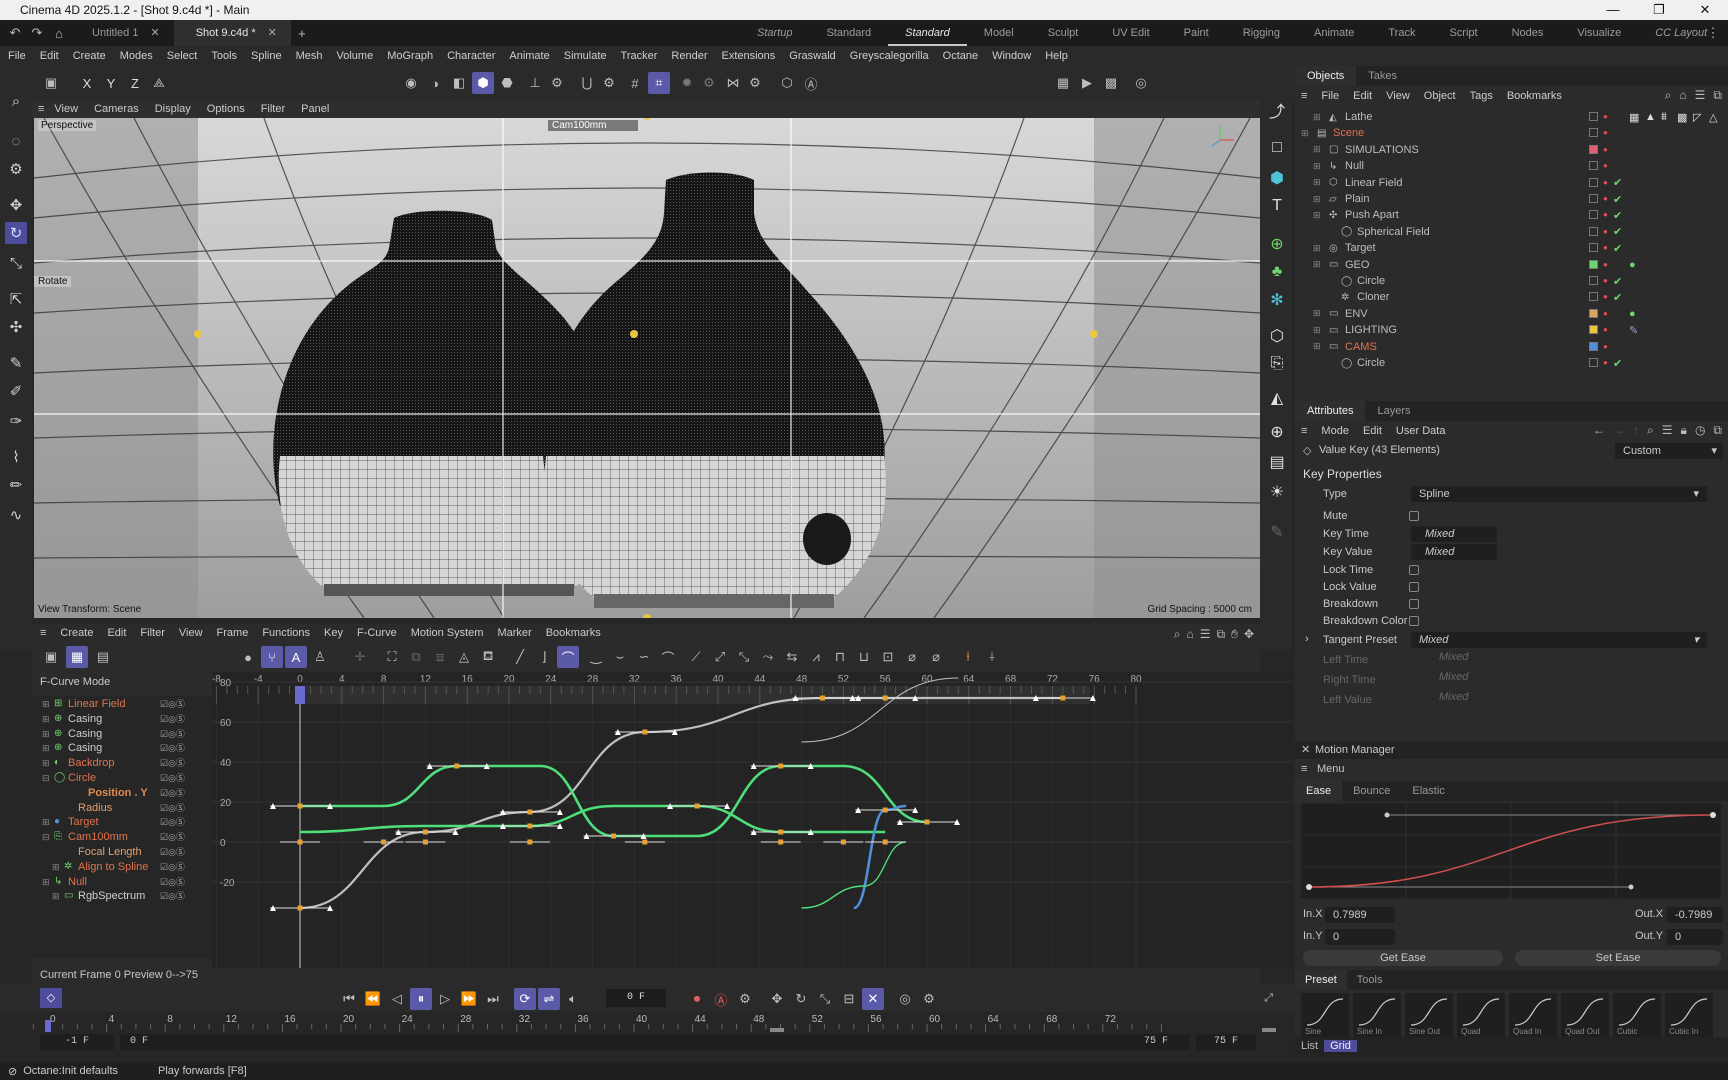  Describe the element at coordinates (1309, 1046) in the screenshot. I see `list-view-button: List` at that location.